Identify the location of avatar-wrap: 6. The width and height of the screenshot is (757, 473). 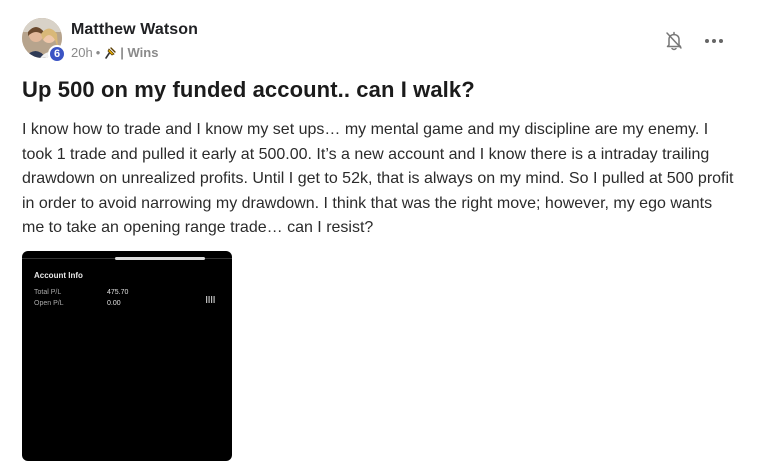
(44, 40).